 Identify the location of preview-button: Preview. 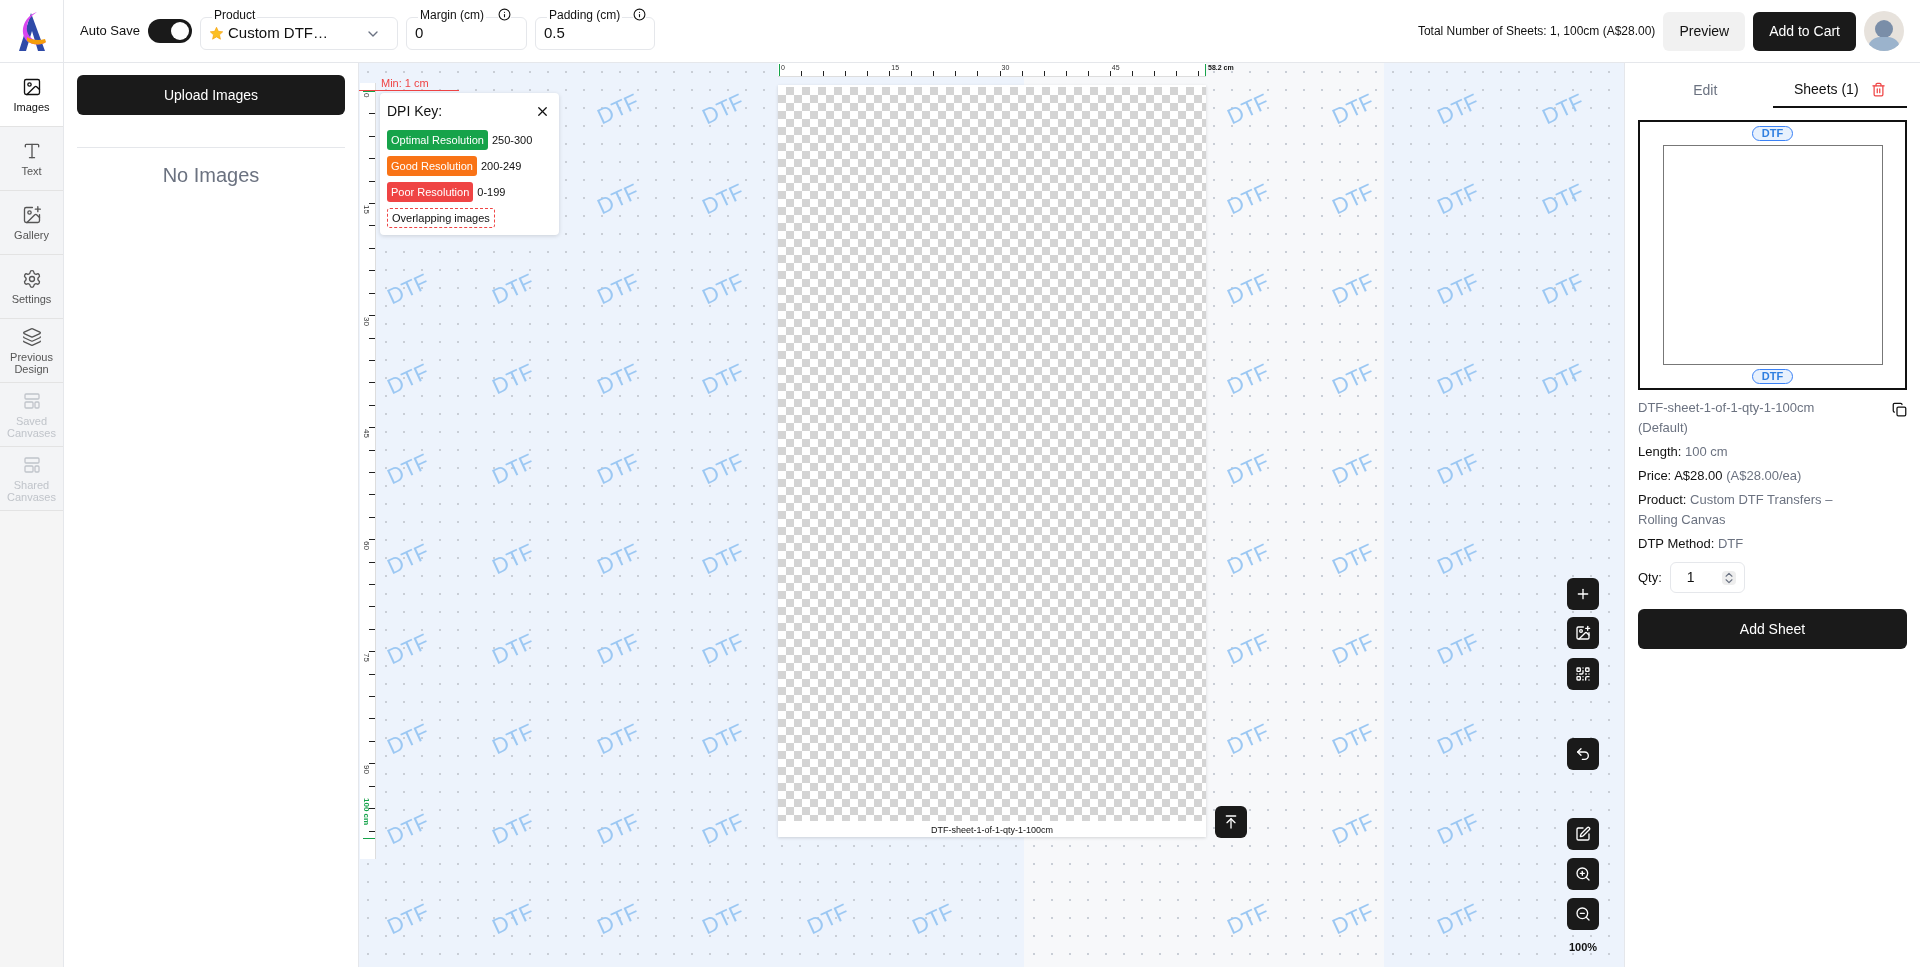
(1704, 31).